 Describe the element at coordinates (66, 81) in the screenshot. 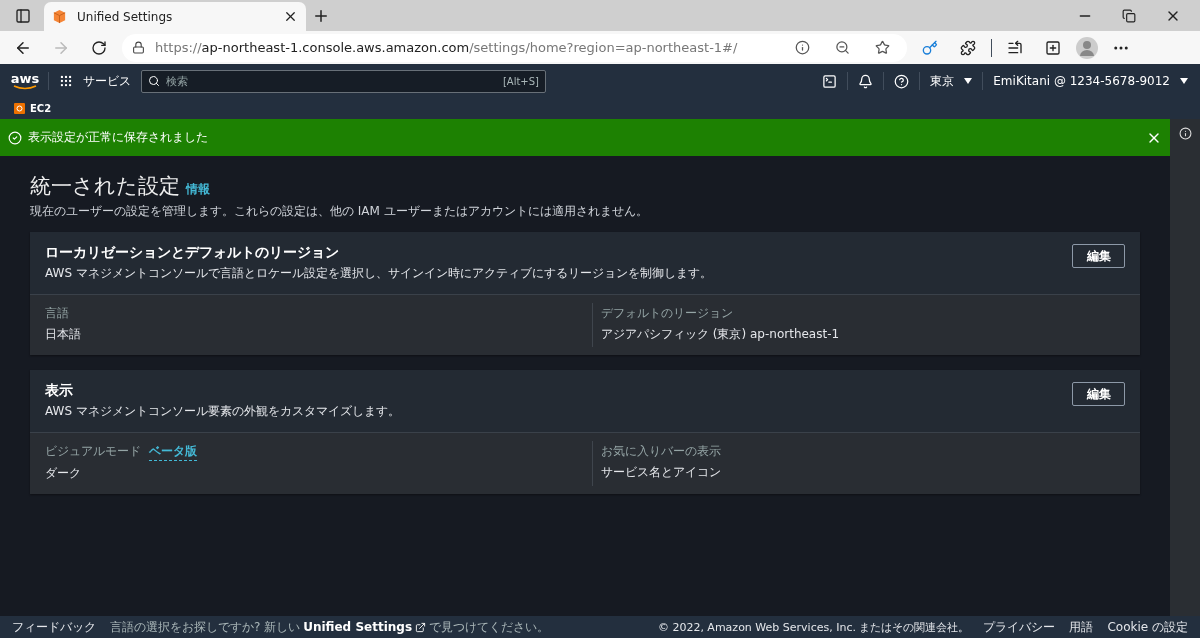

I see `grid-icon` at that location.